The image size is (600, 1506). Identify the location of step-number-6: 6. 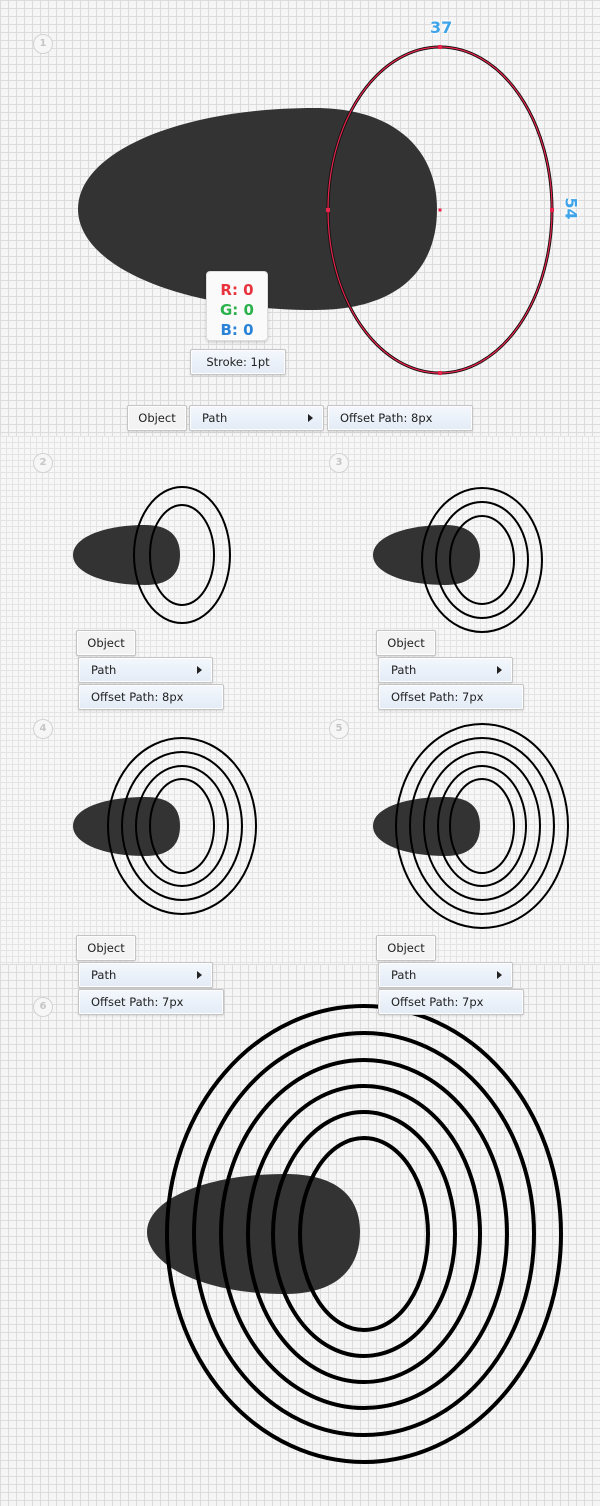
(43, 1007).